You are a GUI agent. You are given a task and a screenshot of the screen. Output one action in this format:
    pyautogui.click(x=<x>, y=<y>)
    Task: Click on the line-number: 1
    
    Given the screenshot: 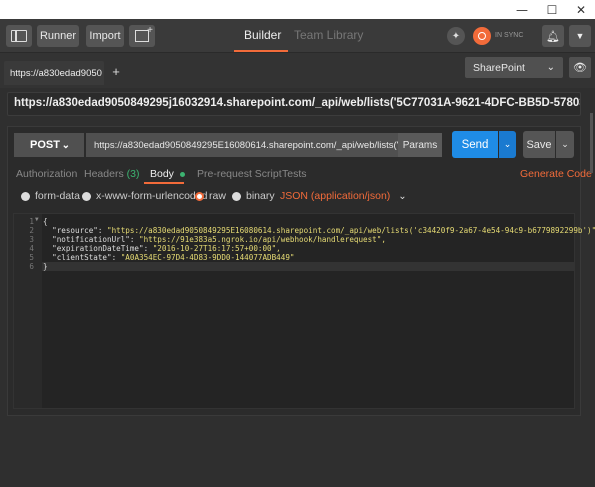 What is the action you would take?
    pyautogui.click(x=31, y=221)
    